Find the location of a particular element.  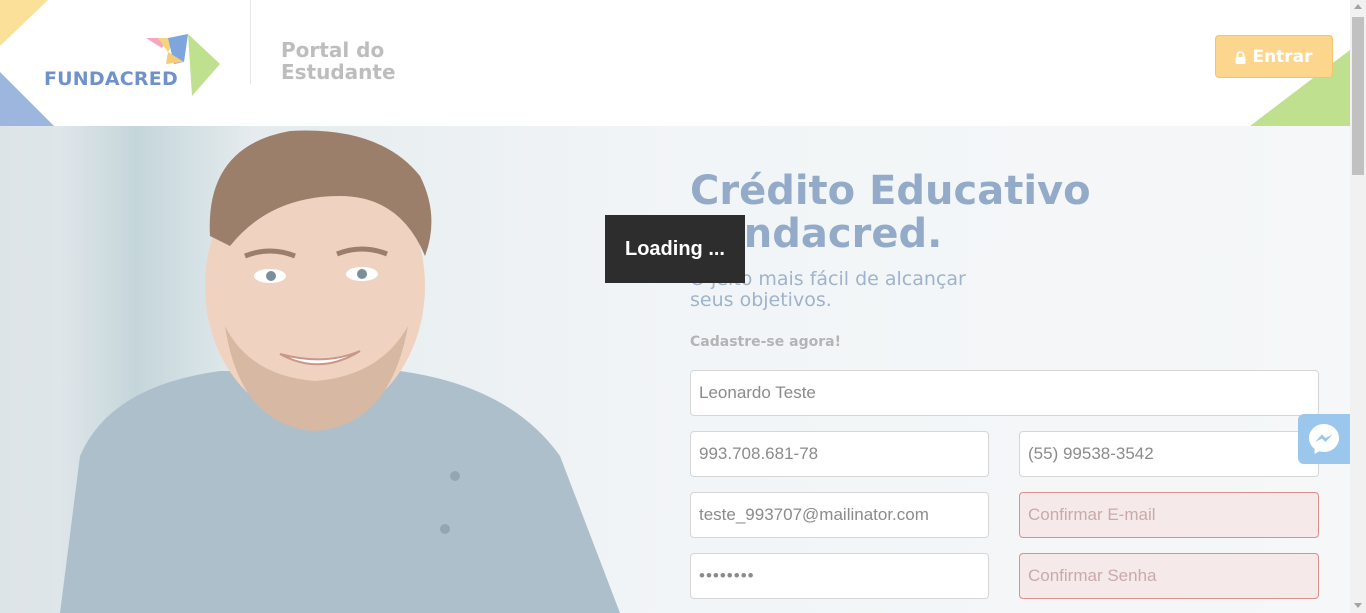

email-input: teste_993707@mailinator.com is located at coordinates (839, 515).